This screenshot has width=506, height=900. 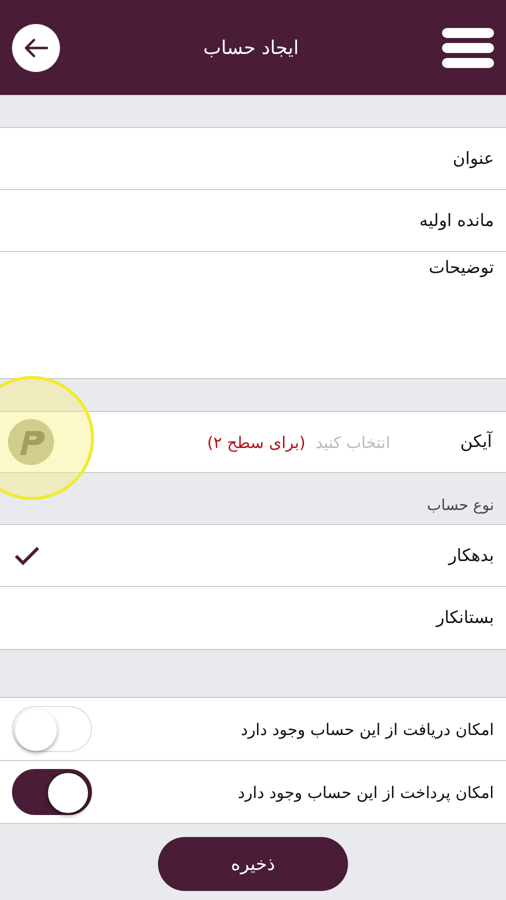 What do you see at coordinates (251, 47) in the screenshot?
I see `page-title: ایجاد حساب` at bounding box center [251, 47].